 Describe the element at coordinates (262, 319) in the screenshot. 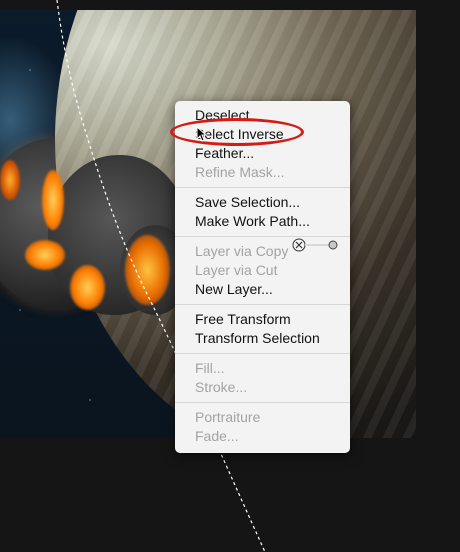

I see `menu-item-free-transform: Free Transform` at that location.